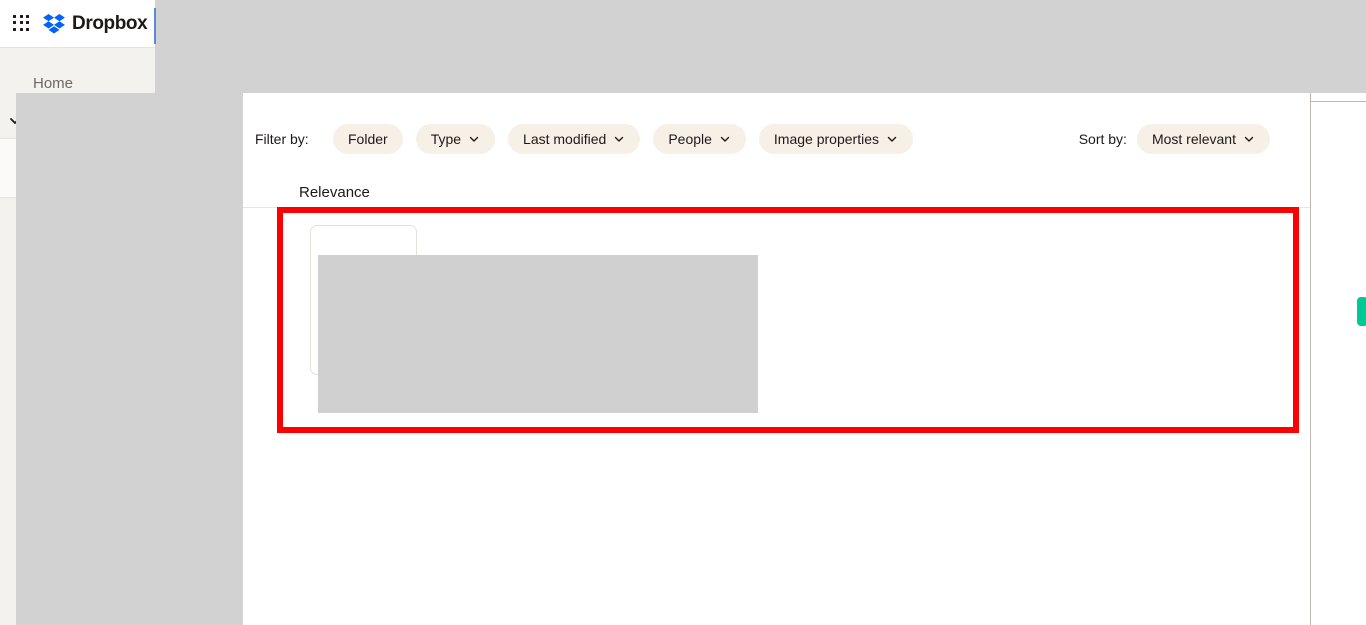 This screenshot has height=625, width=1366. What do you see at coordinates (282, 139) in the screenshot?
I see `filter-by-label: Filter by:` at bounding box center [282, 139].